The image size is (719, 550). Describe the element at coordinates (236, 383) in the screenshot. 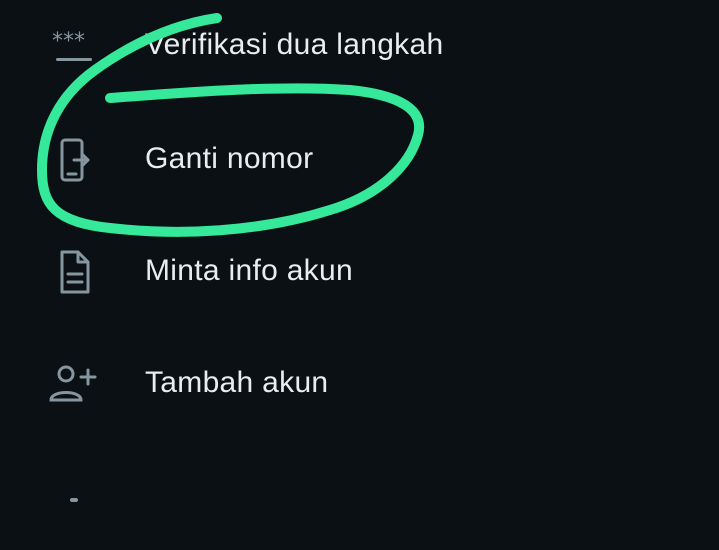

I see `menu-item-label: Tambah akun` at that location.